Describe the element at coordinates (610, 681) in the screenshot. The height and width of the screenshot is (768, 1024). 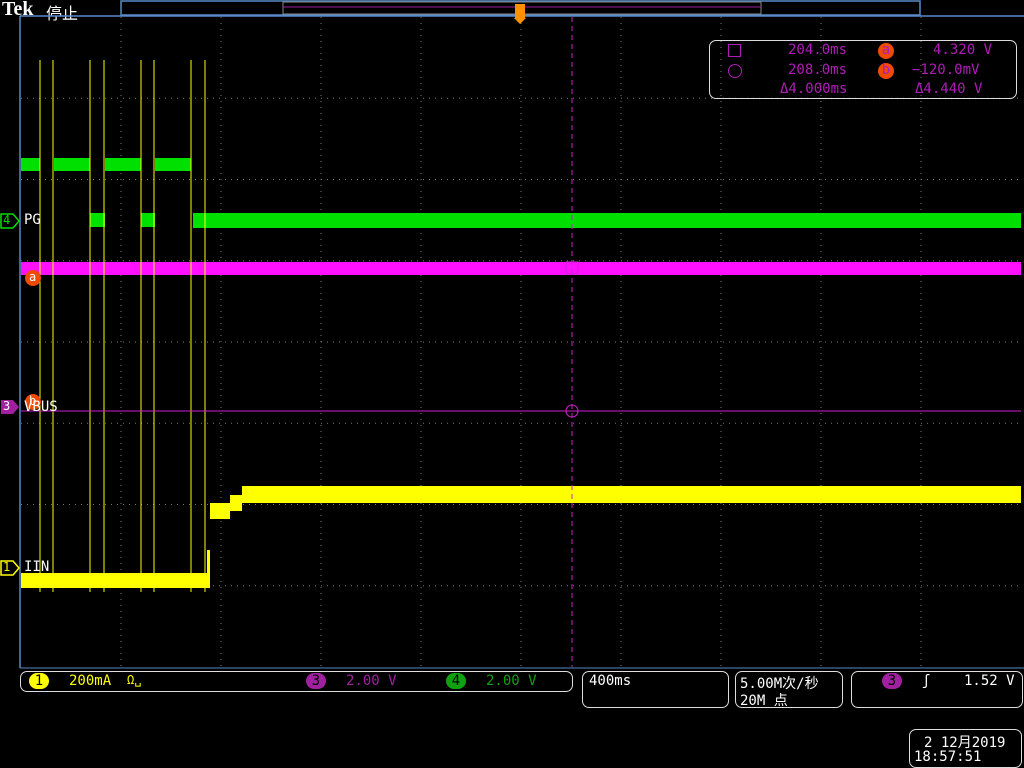
I see `timebase-value: 400ms` at that location.